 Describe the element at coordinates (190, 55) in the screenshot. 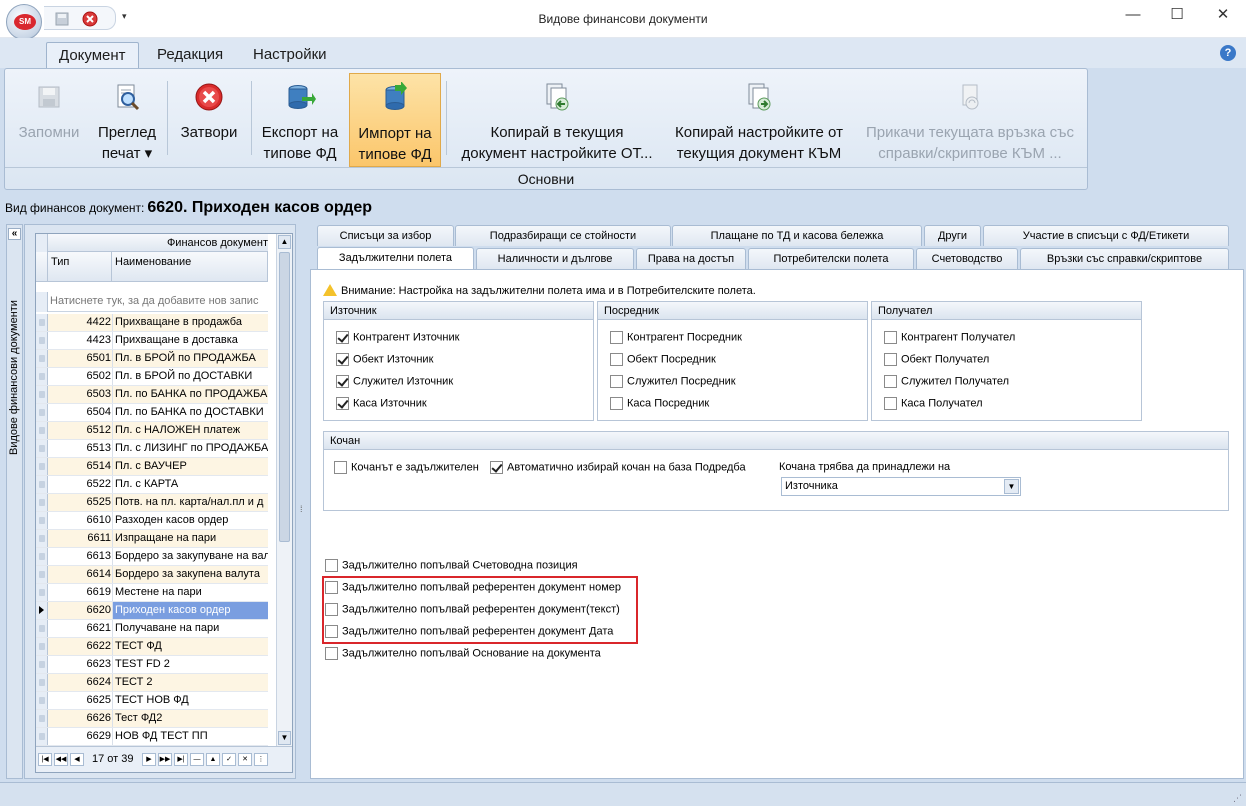

I see `tab-edit: Редакция` at that location.